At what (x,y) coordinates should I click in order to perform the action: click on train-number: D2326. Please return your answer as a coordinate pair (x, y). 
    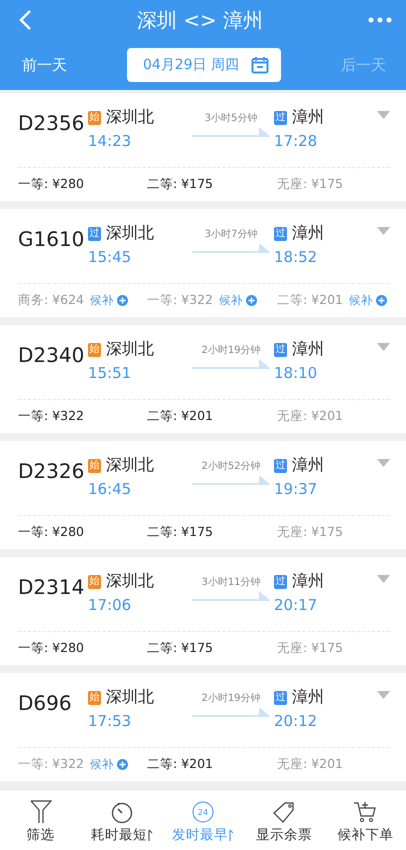
    Looking at the image, I should click on (52, 471).